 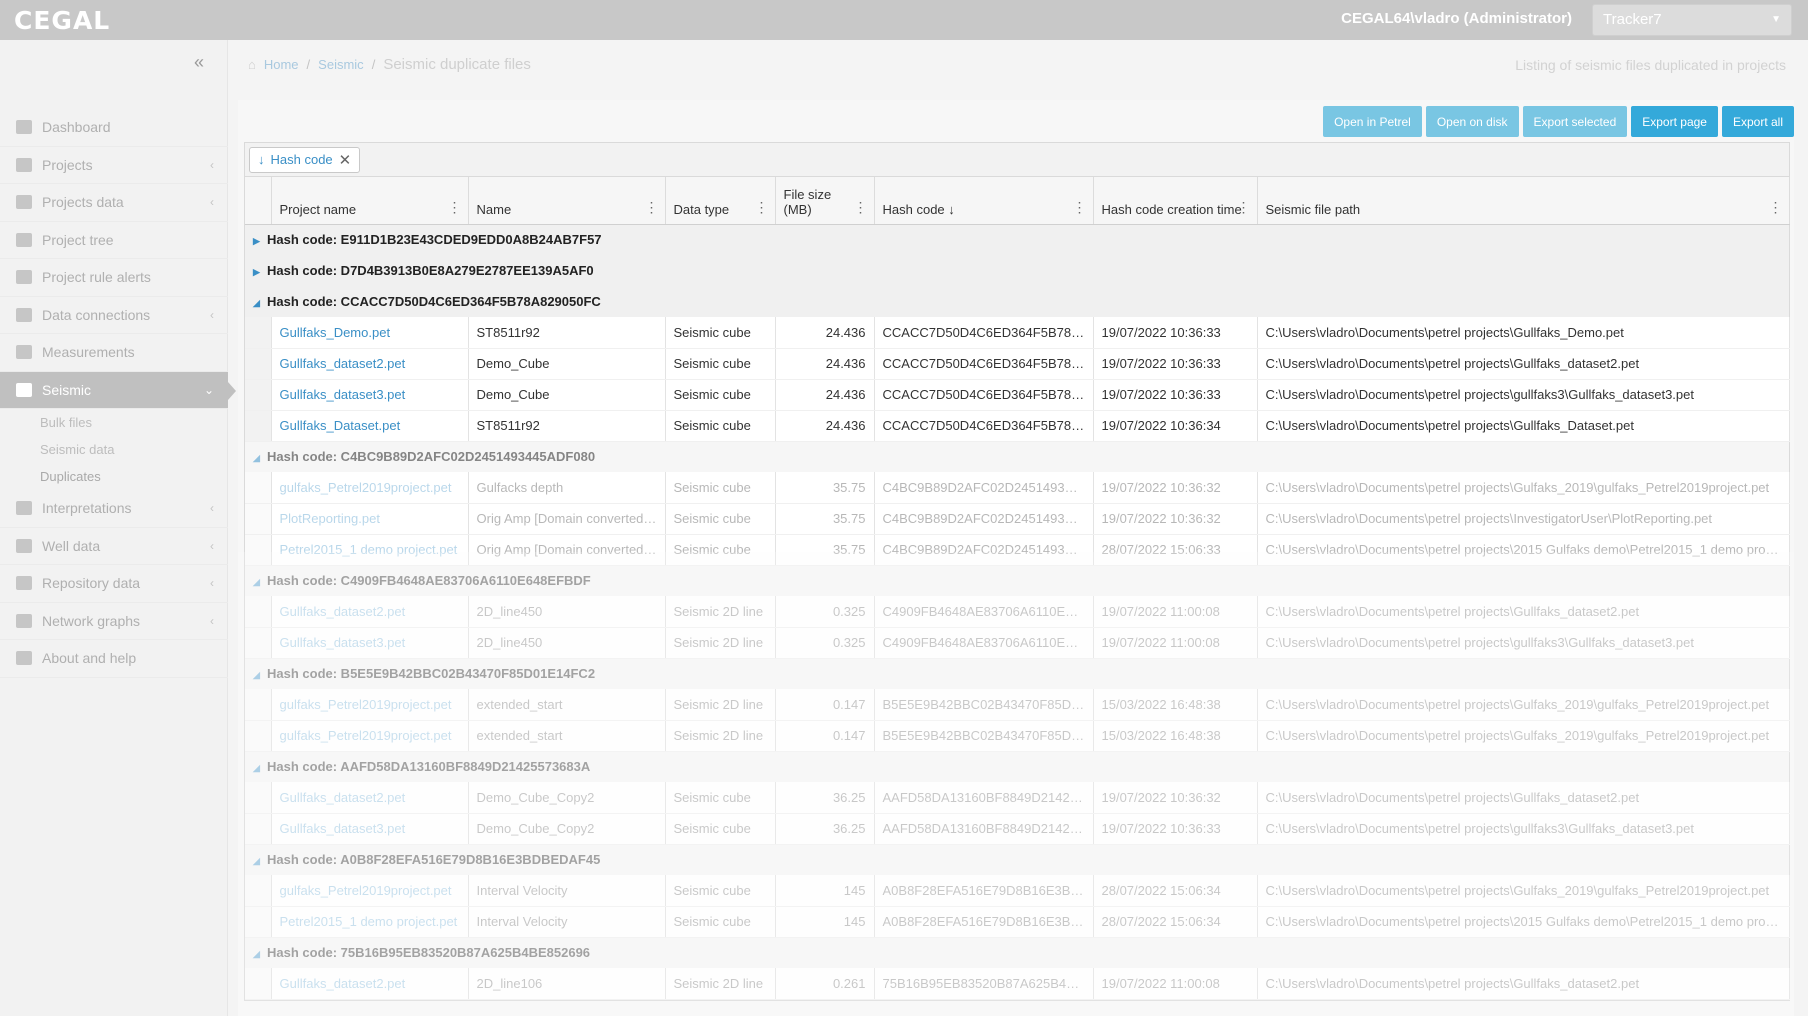 What do you see at coordinates (305, 159) in the screenshot?
I see `group-chip-hash-code: ↓ Hash code ✕` at bounding box center [305, 159].